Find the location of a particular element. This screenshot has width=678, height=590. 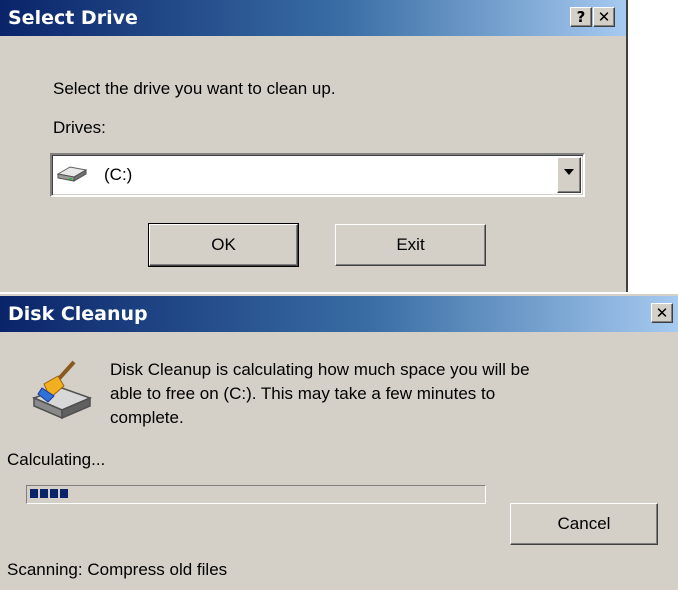

select-drive-title: Select Drive is located at coordinates (73, 18).